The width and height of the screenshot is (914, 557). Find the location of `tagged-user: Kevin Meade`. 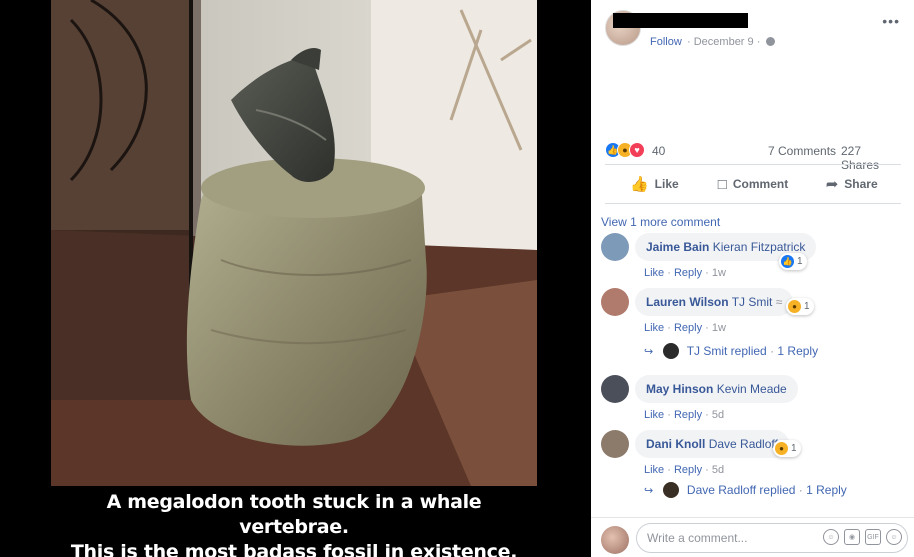

tagged-user: Kevin Meade is located at coordinates (752, 389).